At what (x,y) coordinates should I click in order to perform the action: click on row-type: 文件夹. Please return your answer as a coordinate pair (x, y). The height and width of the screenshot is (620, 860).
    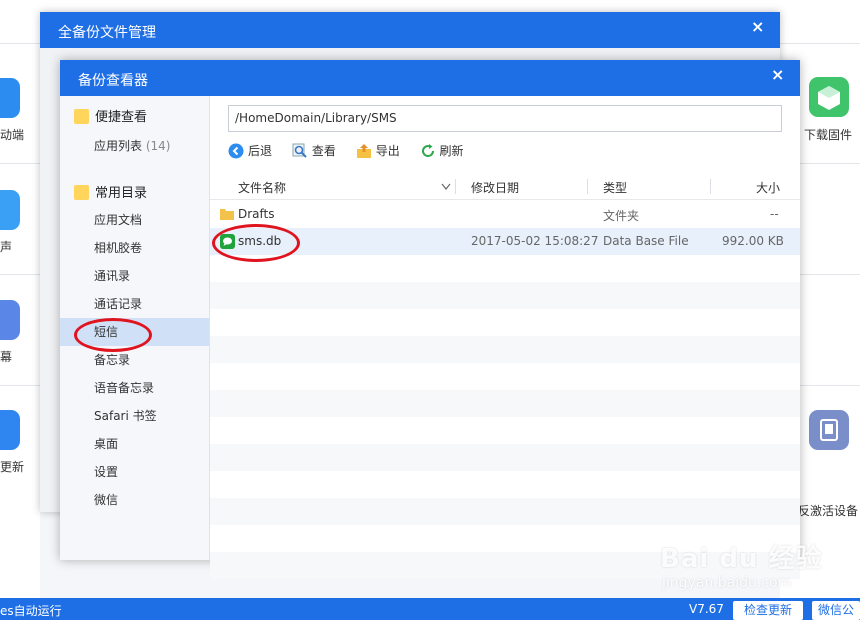
    Looking at the image, I should click on (621, 216).